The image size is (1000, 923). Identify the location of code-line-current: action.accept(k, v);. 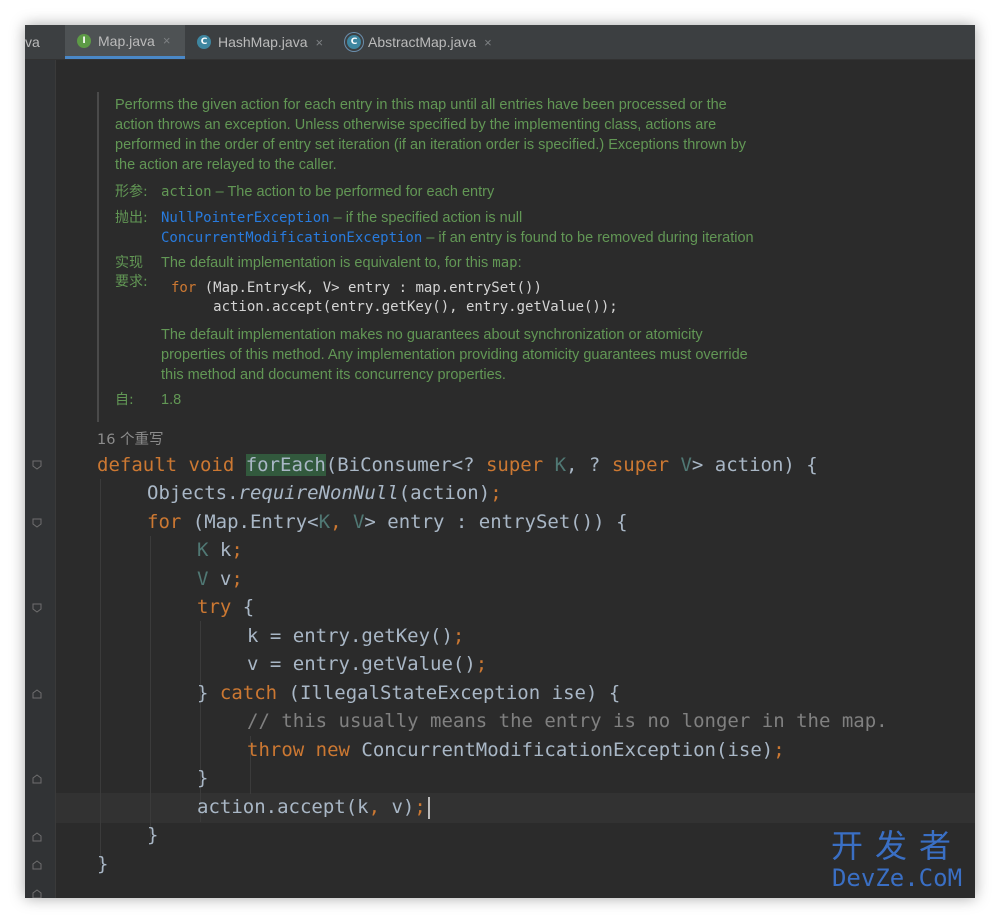
(313, 807).